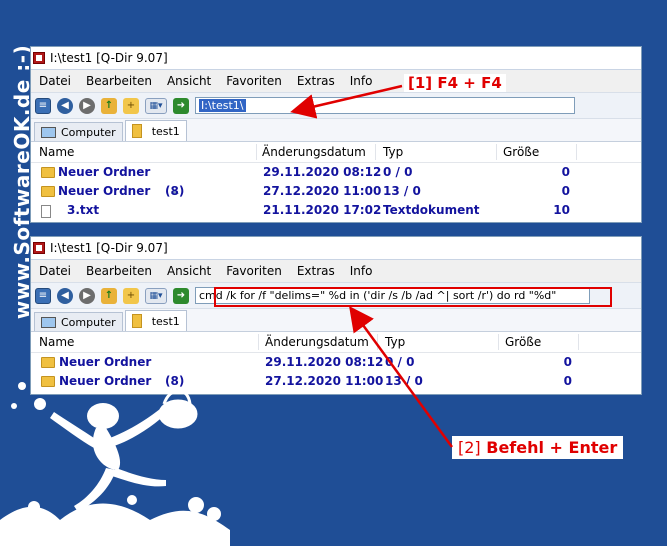 Image resolution: width=667 pixels, height=546 pixels. Describe the element at coordinates (83, 210) in the screenshot. I see `row-name: 3.txt` at that location.